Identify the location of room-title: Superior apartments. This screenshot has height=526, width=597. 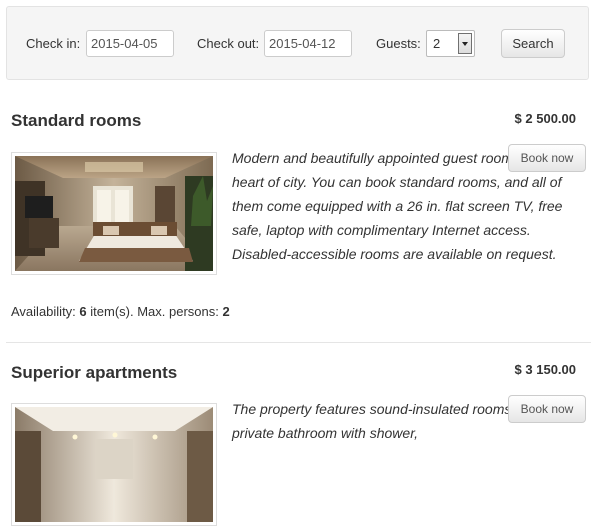
(94, 373).